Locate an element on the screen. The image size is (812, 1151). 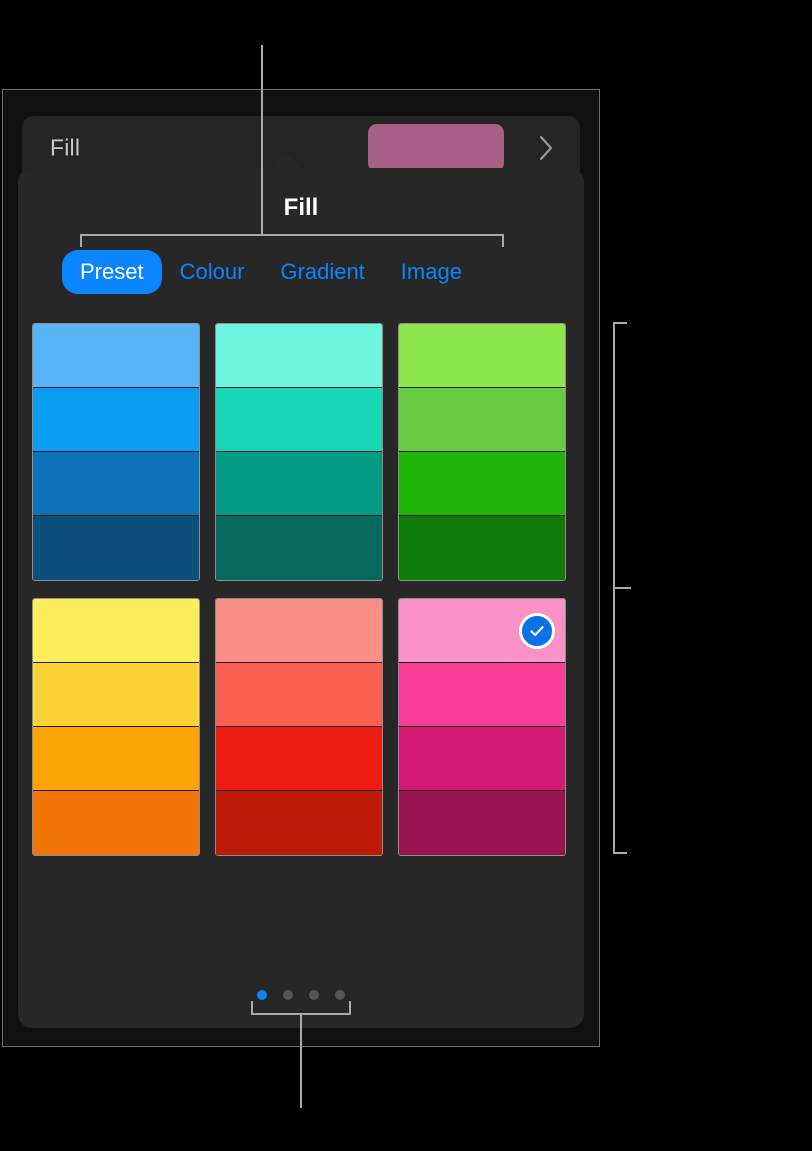
tab-image: Image is located at coordinates (431, 272).